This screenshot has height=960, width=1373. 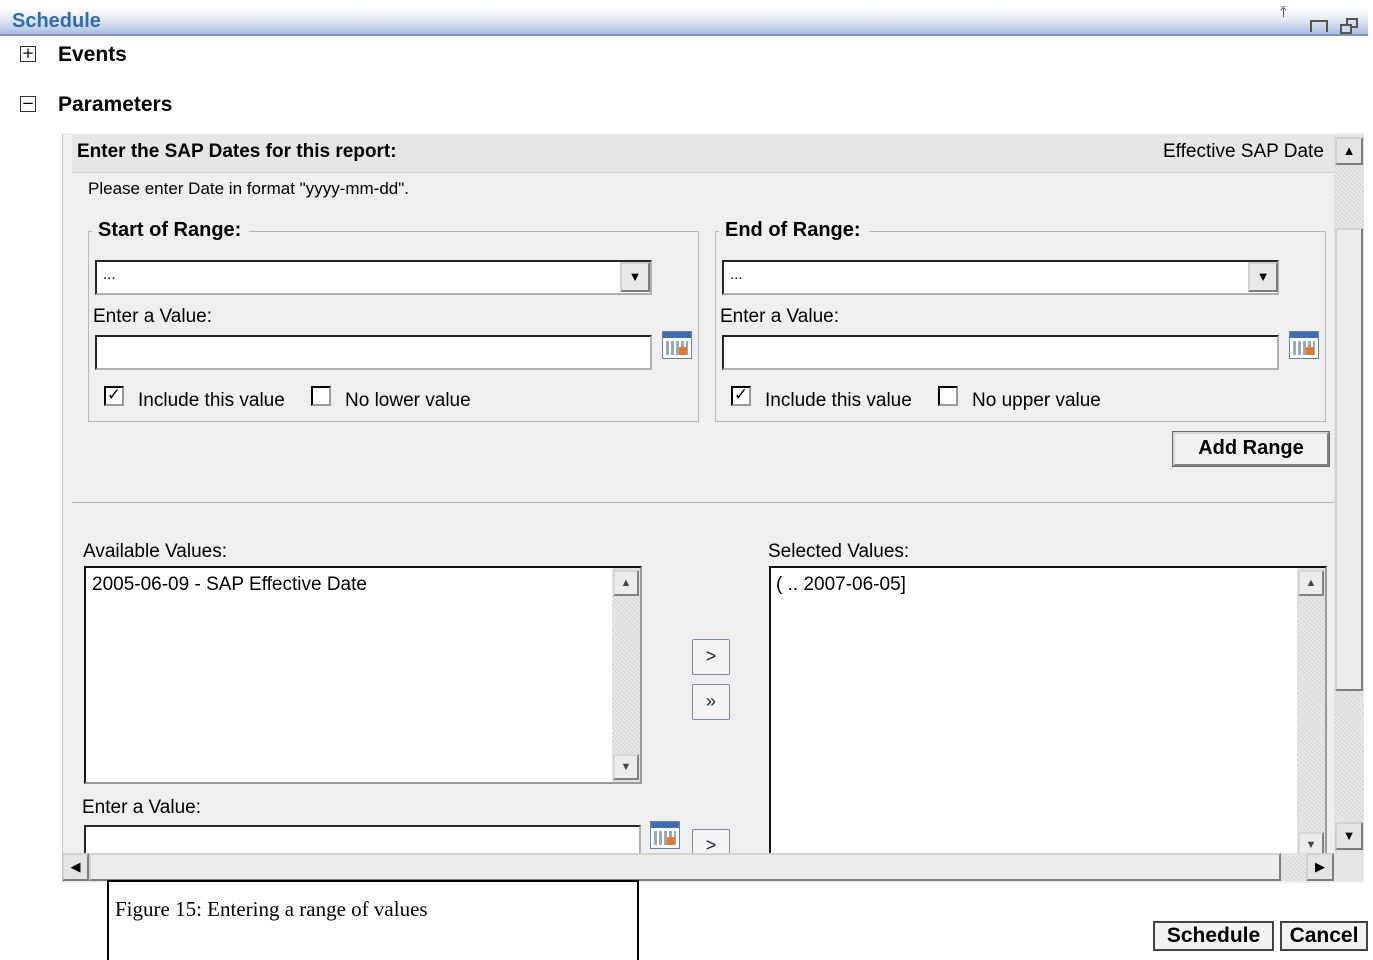 I want to click on start-range-legend: Start of Range:, so click(x=171, y=230).